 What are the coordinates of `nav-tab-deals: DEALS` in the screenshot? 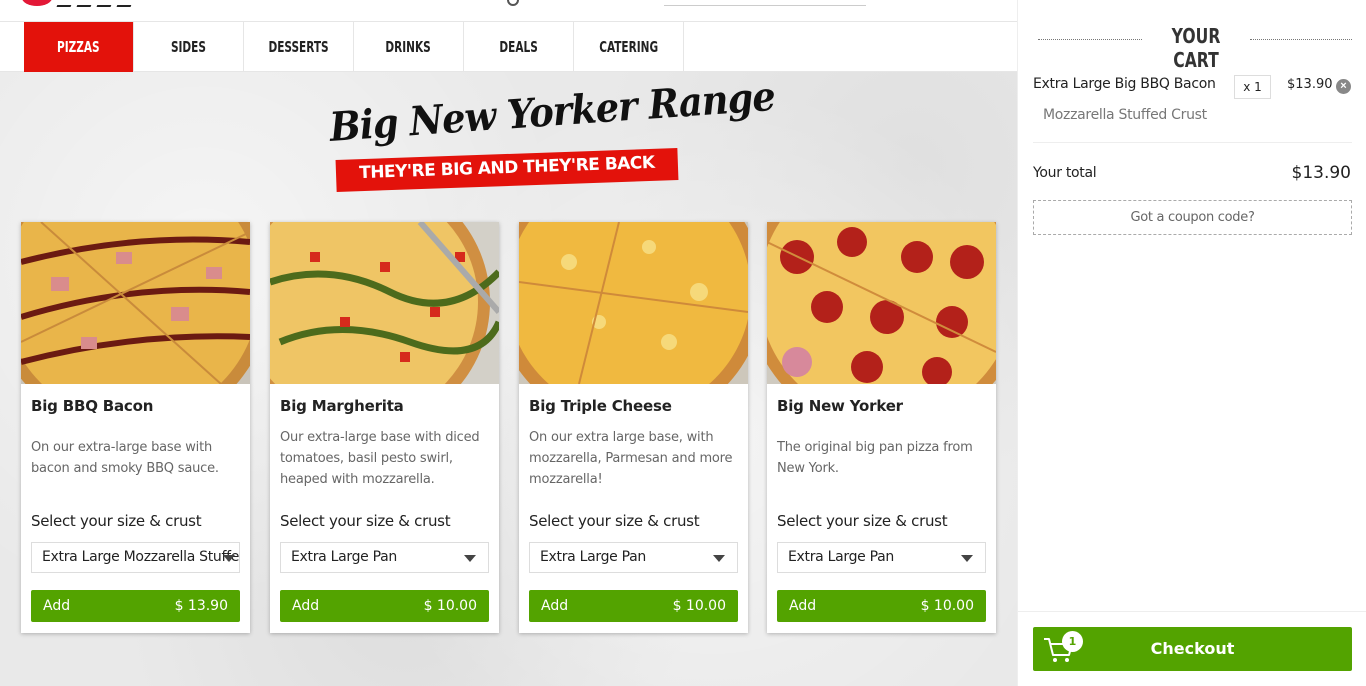 It's located at (519, 47).